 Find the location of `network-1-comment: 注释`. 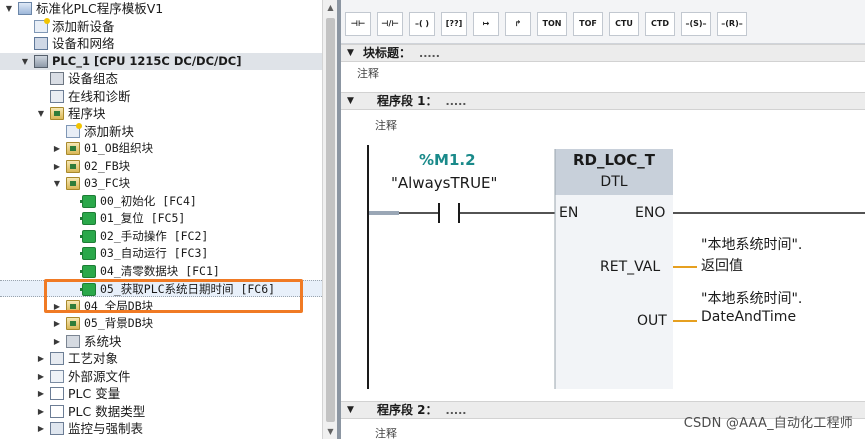

network-1-comment: 注释 is located at coordinates (386, 125).